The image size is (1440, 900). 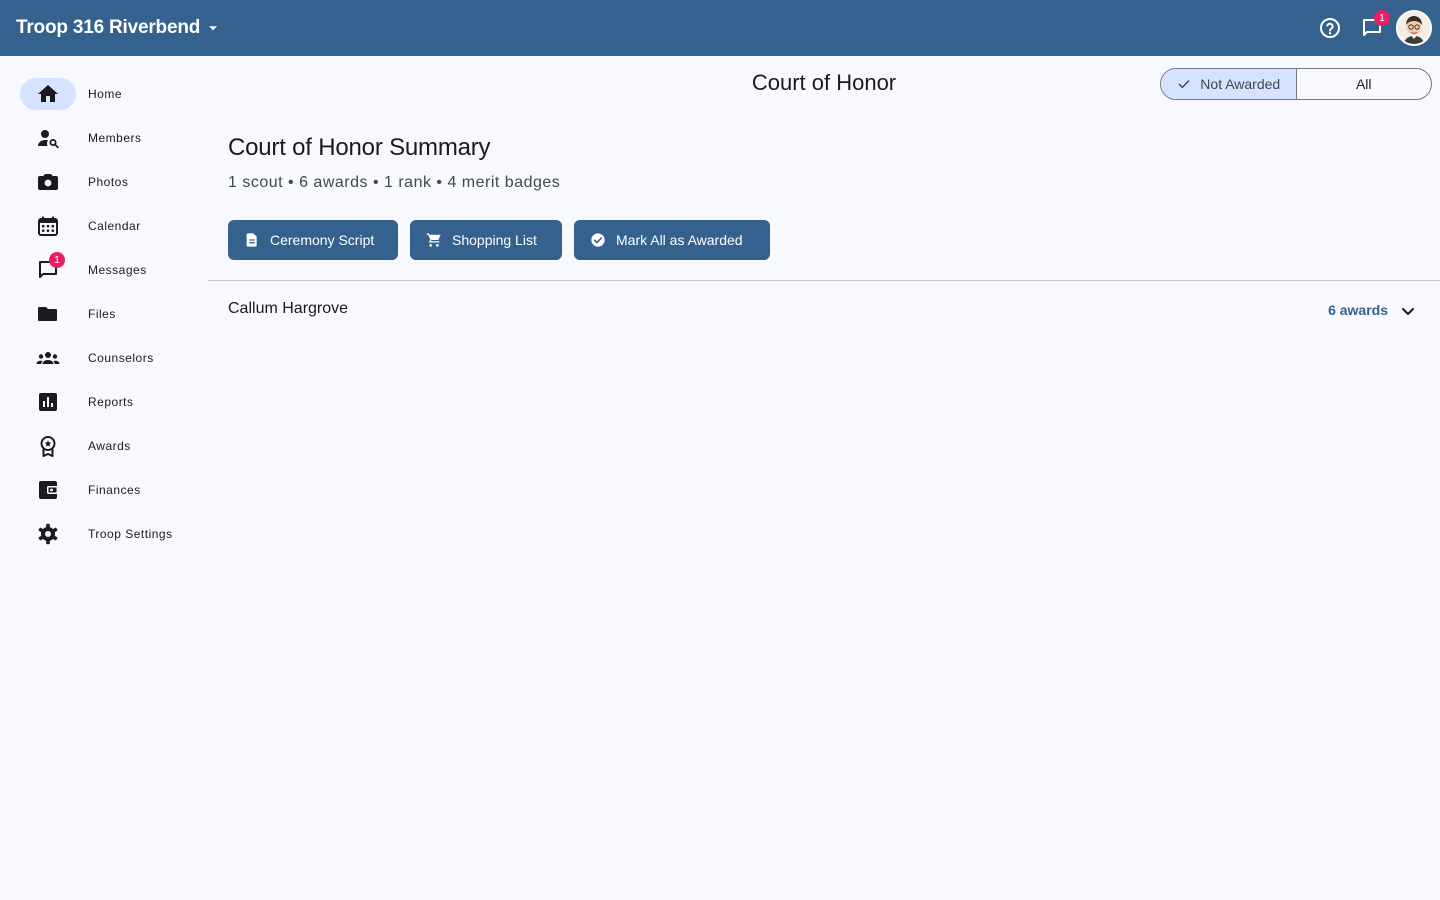 I want to click on mark-all-awarded-button: Mark All as Awarded, so click(x=672, y=240).